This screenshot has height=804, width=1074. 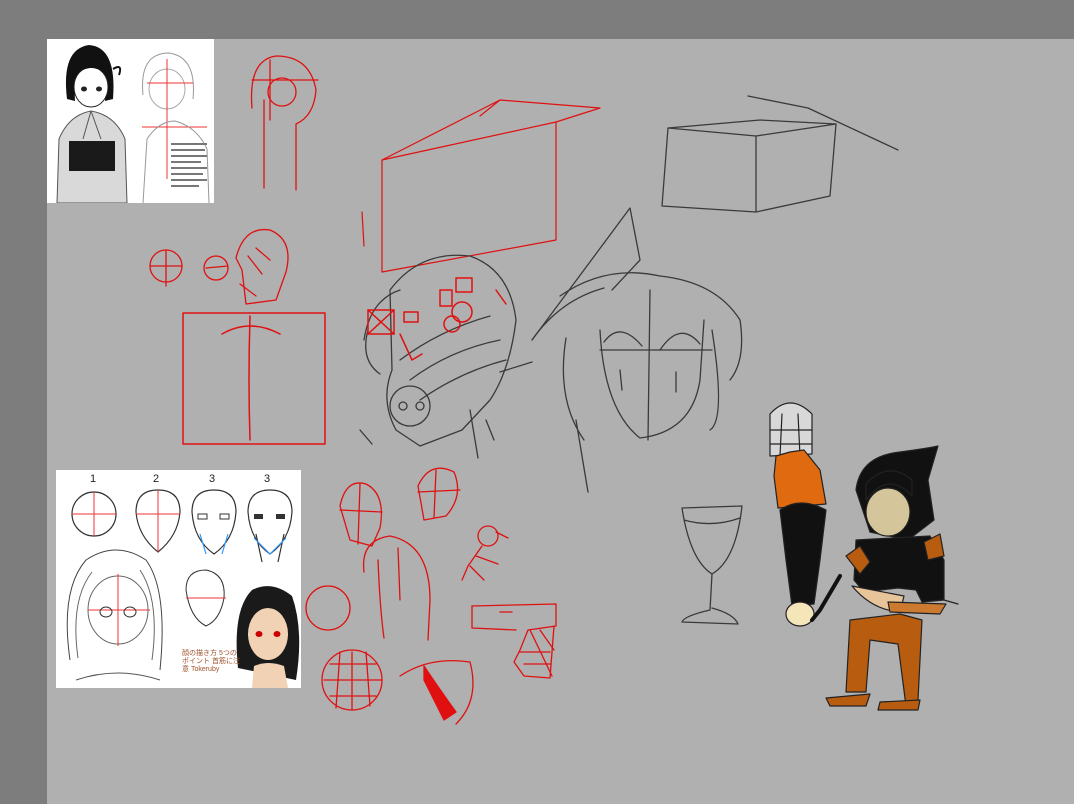 What do you see at coordinates (133, 124) in the screenshot?
I see `reference-kimono-drawing` at bounding box center [133, 124].